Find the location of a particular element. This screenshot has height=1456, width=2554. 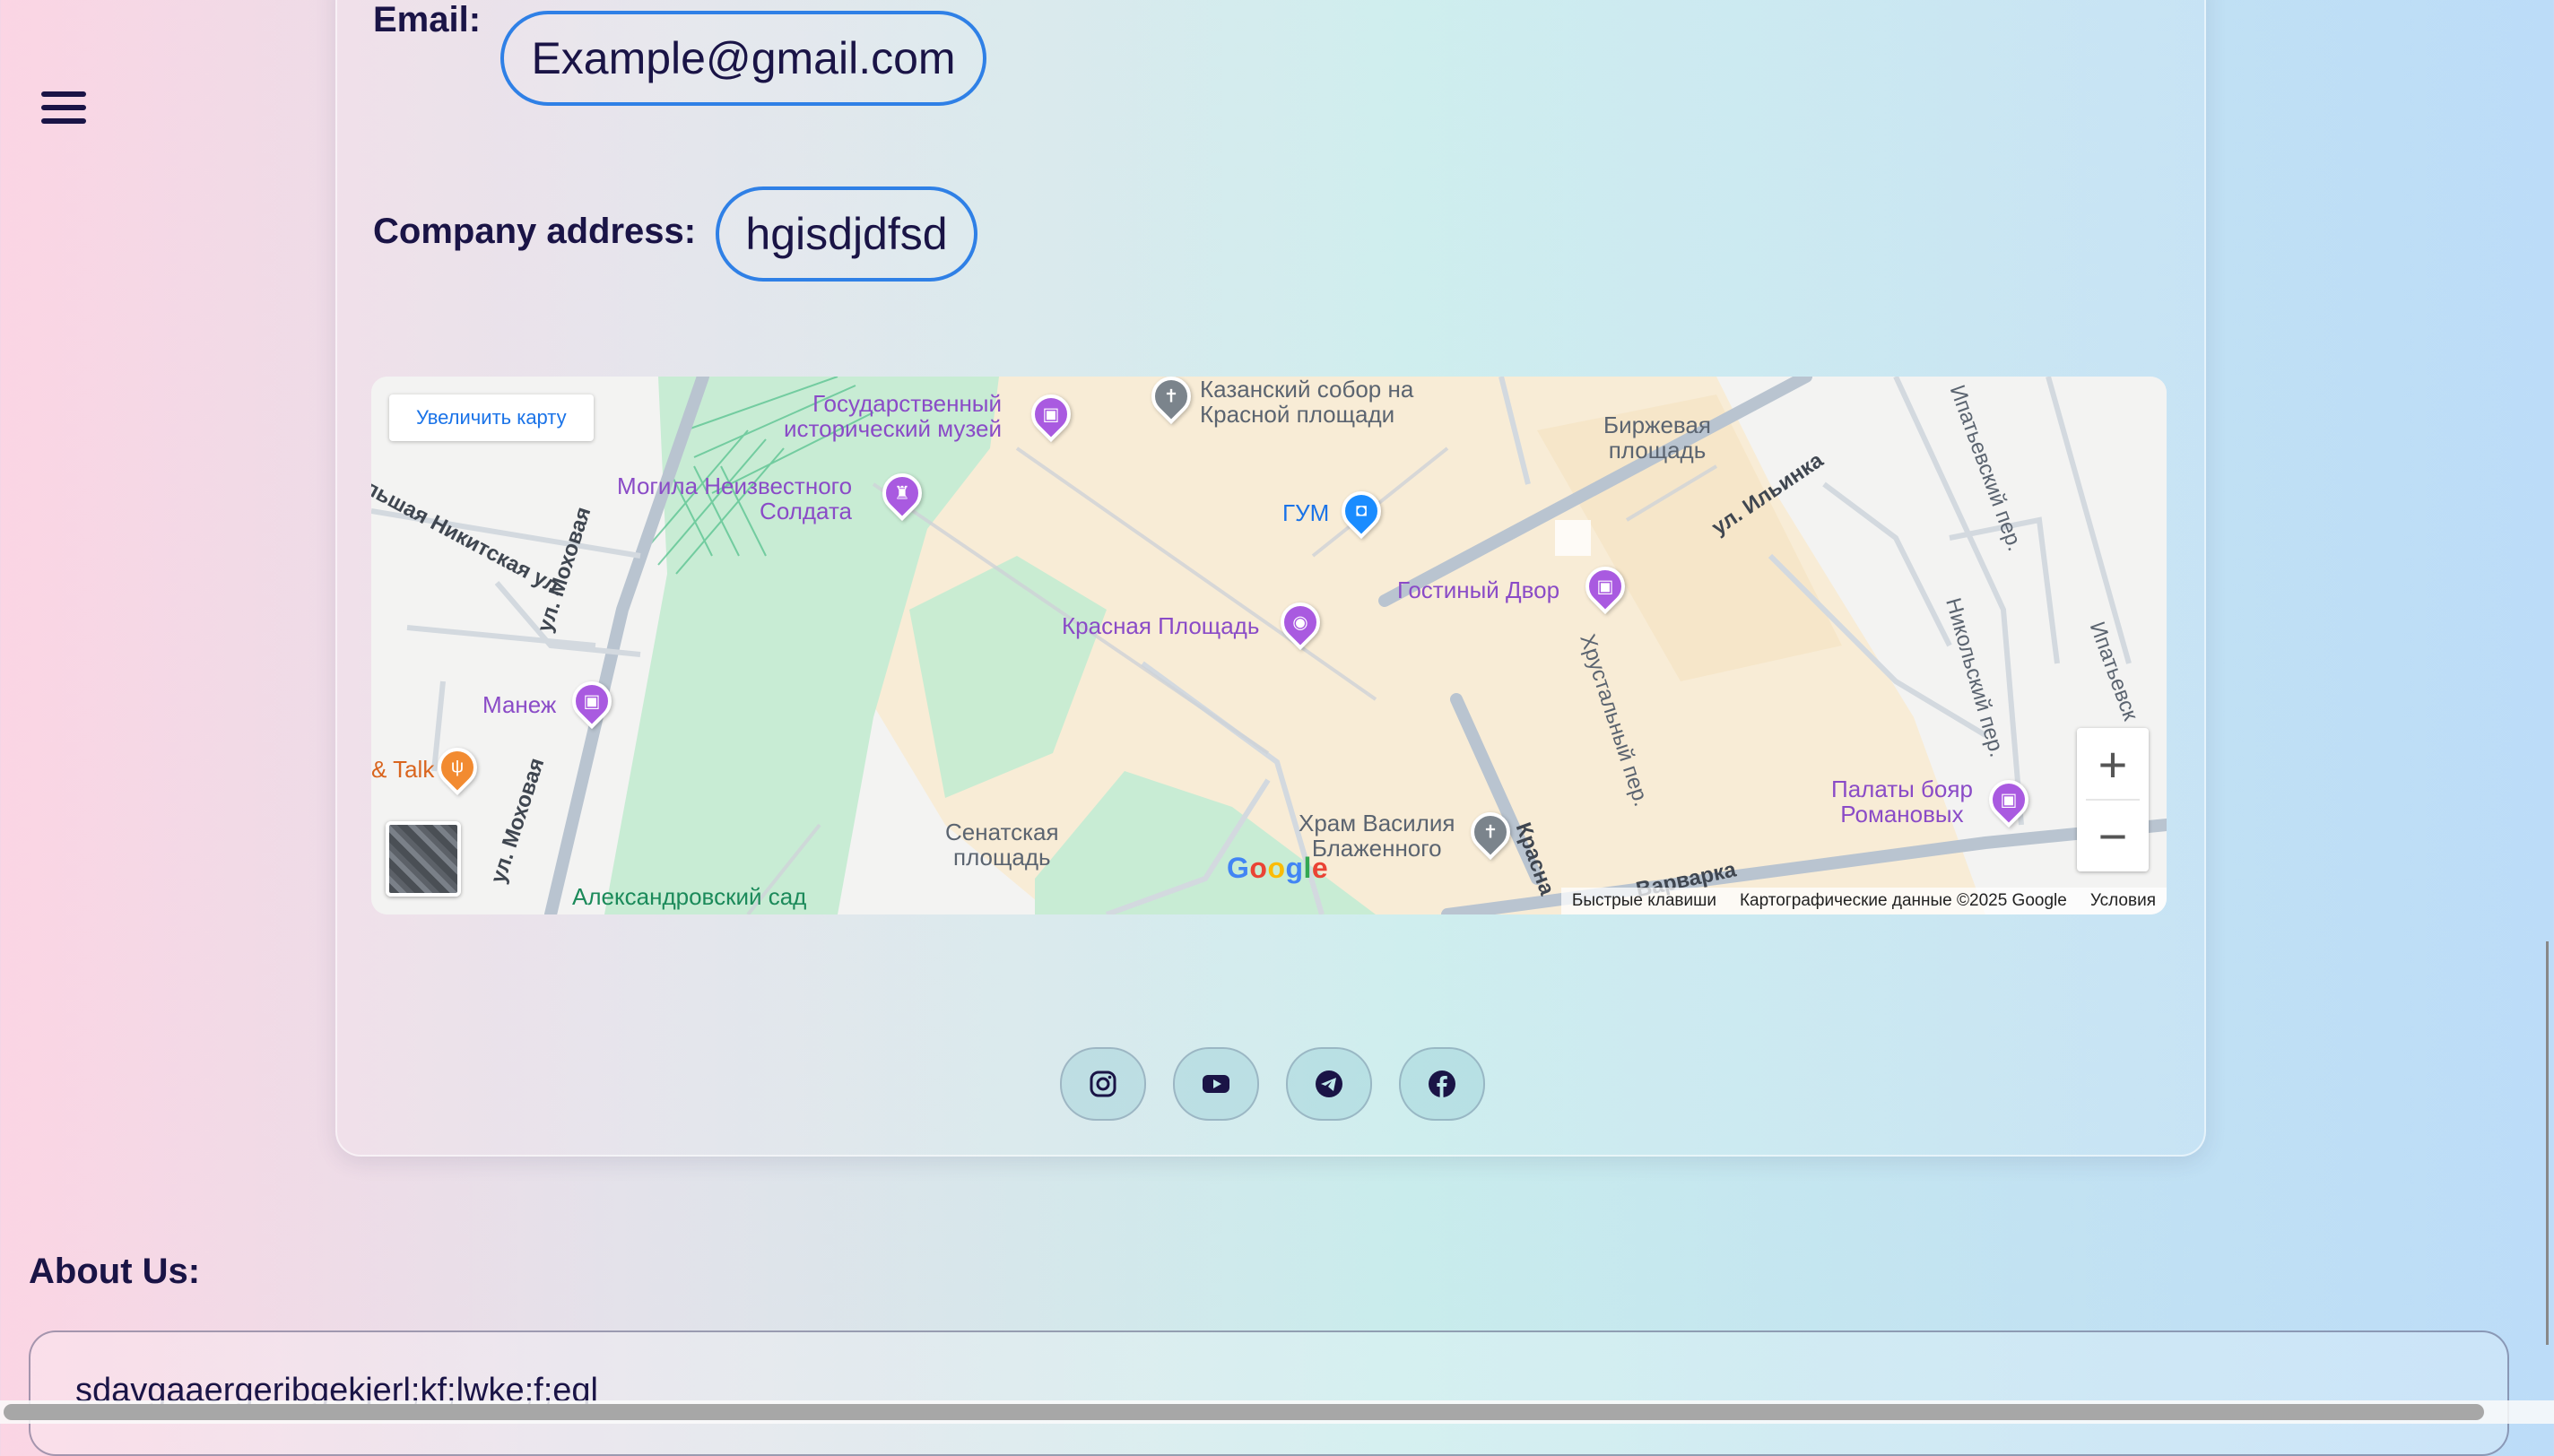

map-label-kazan-cathedral: Казанский собор на Красной площади is located at coordinates (1306, 402).